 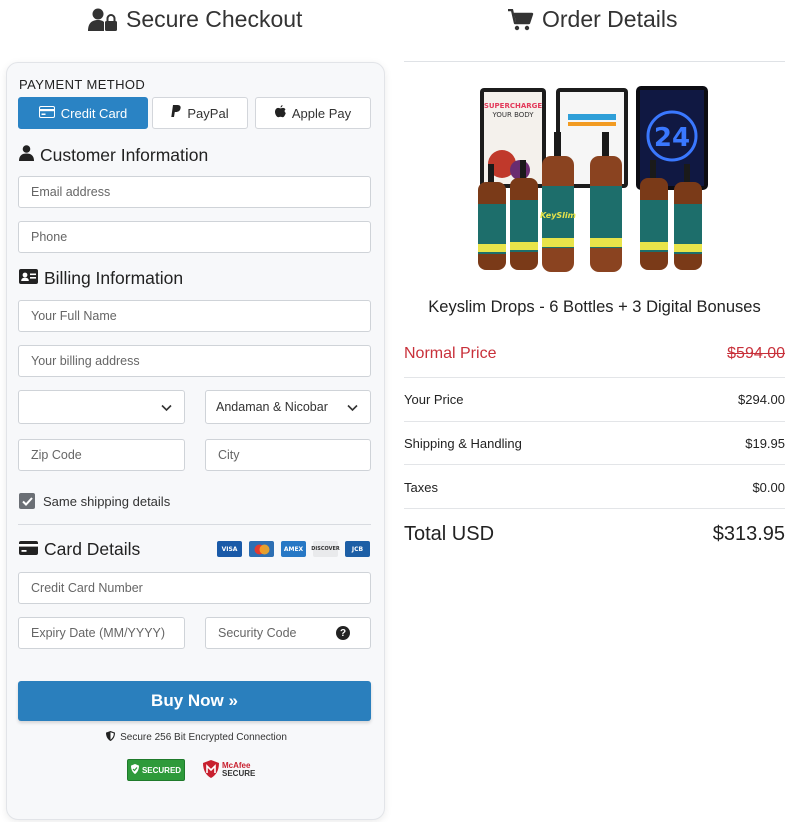 I want to click on billing-info-title: Billing Information, so click(x=101, y=278).